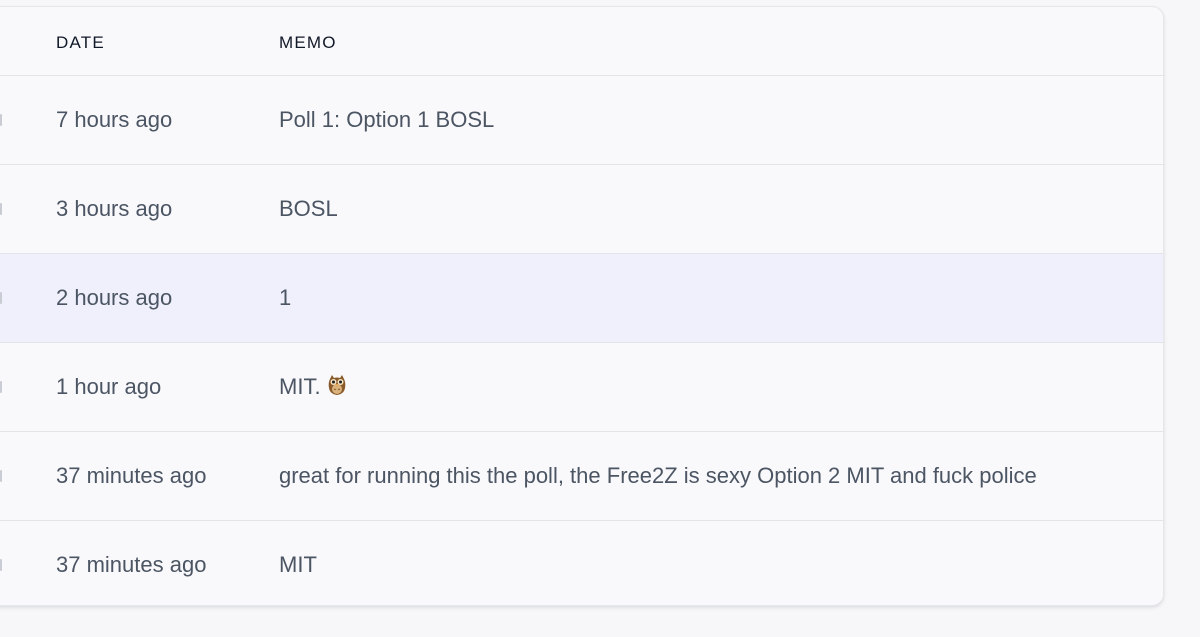 Image resolution: width=1200 pixels, height=637 pixels. What do you see at coordinates (581, 387) in the screenshot?
I see `table-row: 1 hour ago MIT.` at bounding box center [581, 387].